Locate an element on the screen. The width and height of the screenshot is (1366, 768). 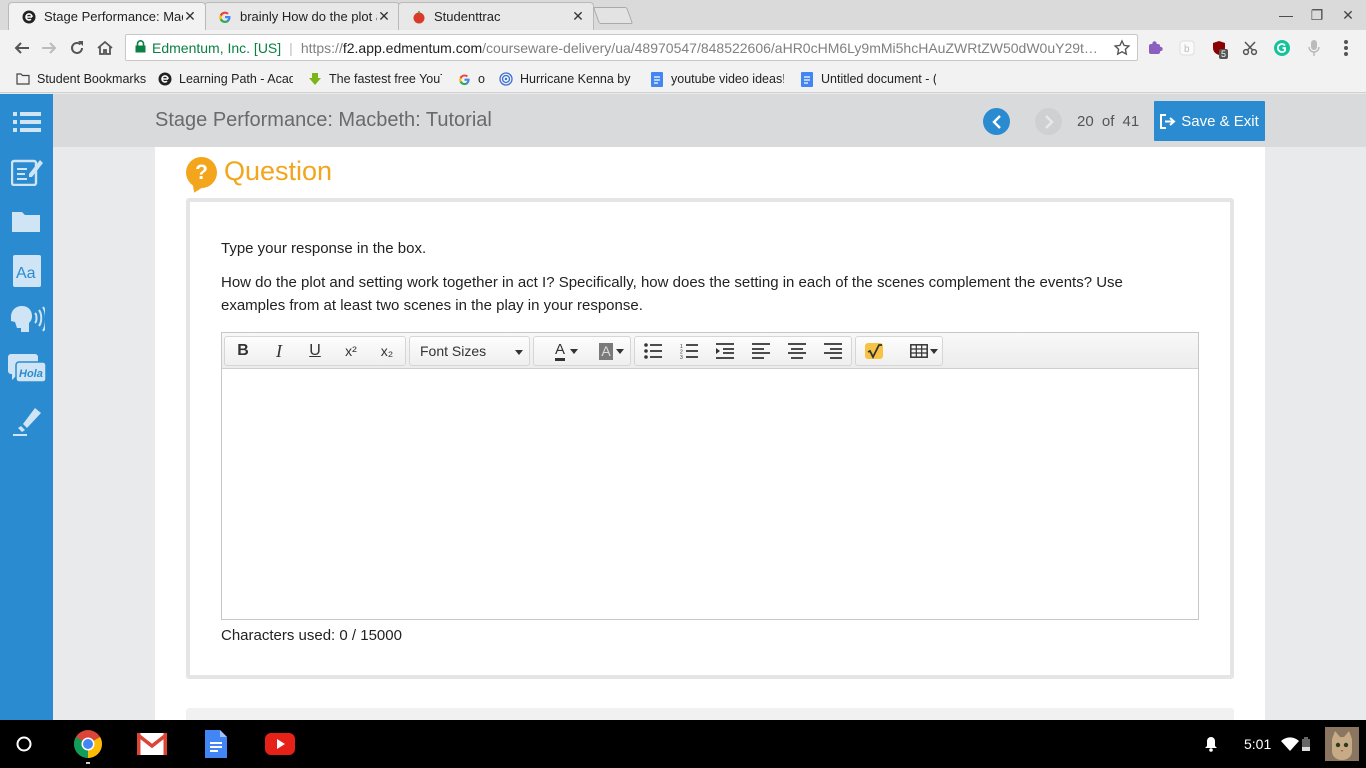
format-button-group: B I U x² x₂ is located at coordinates (315, 351).